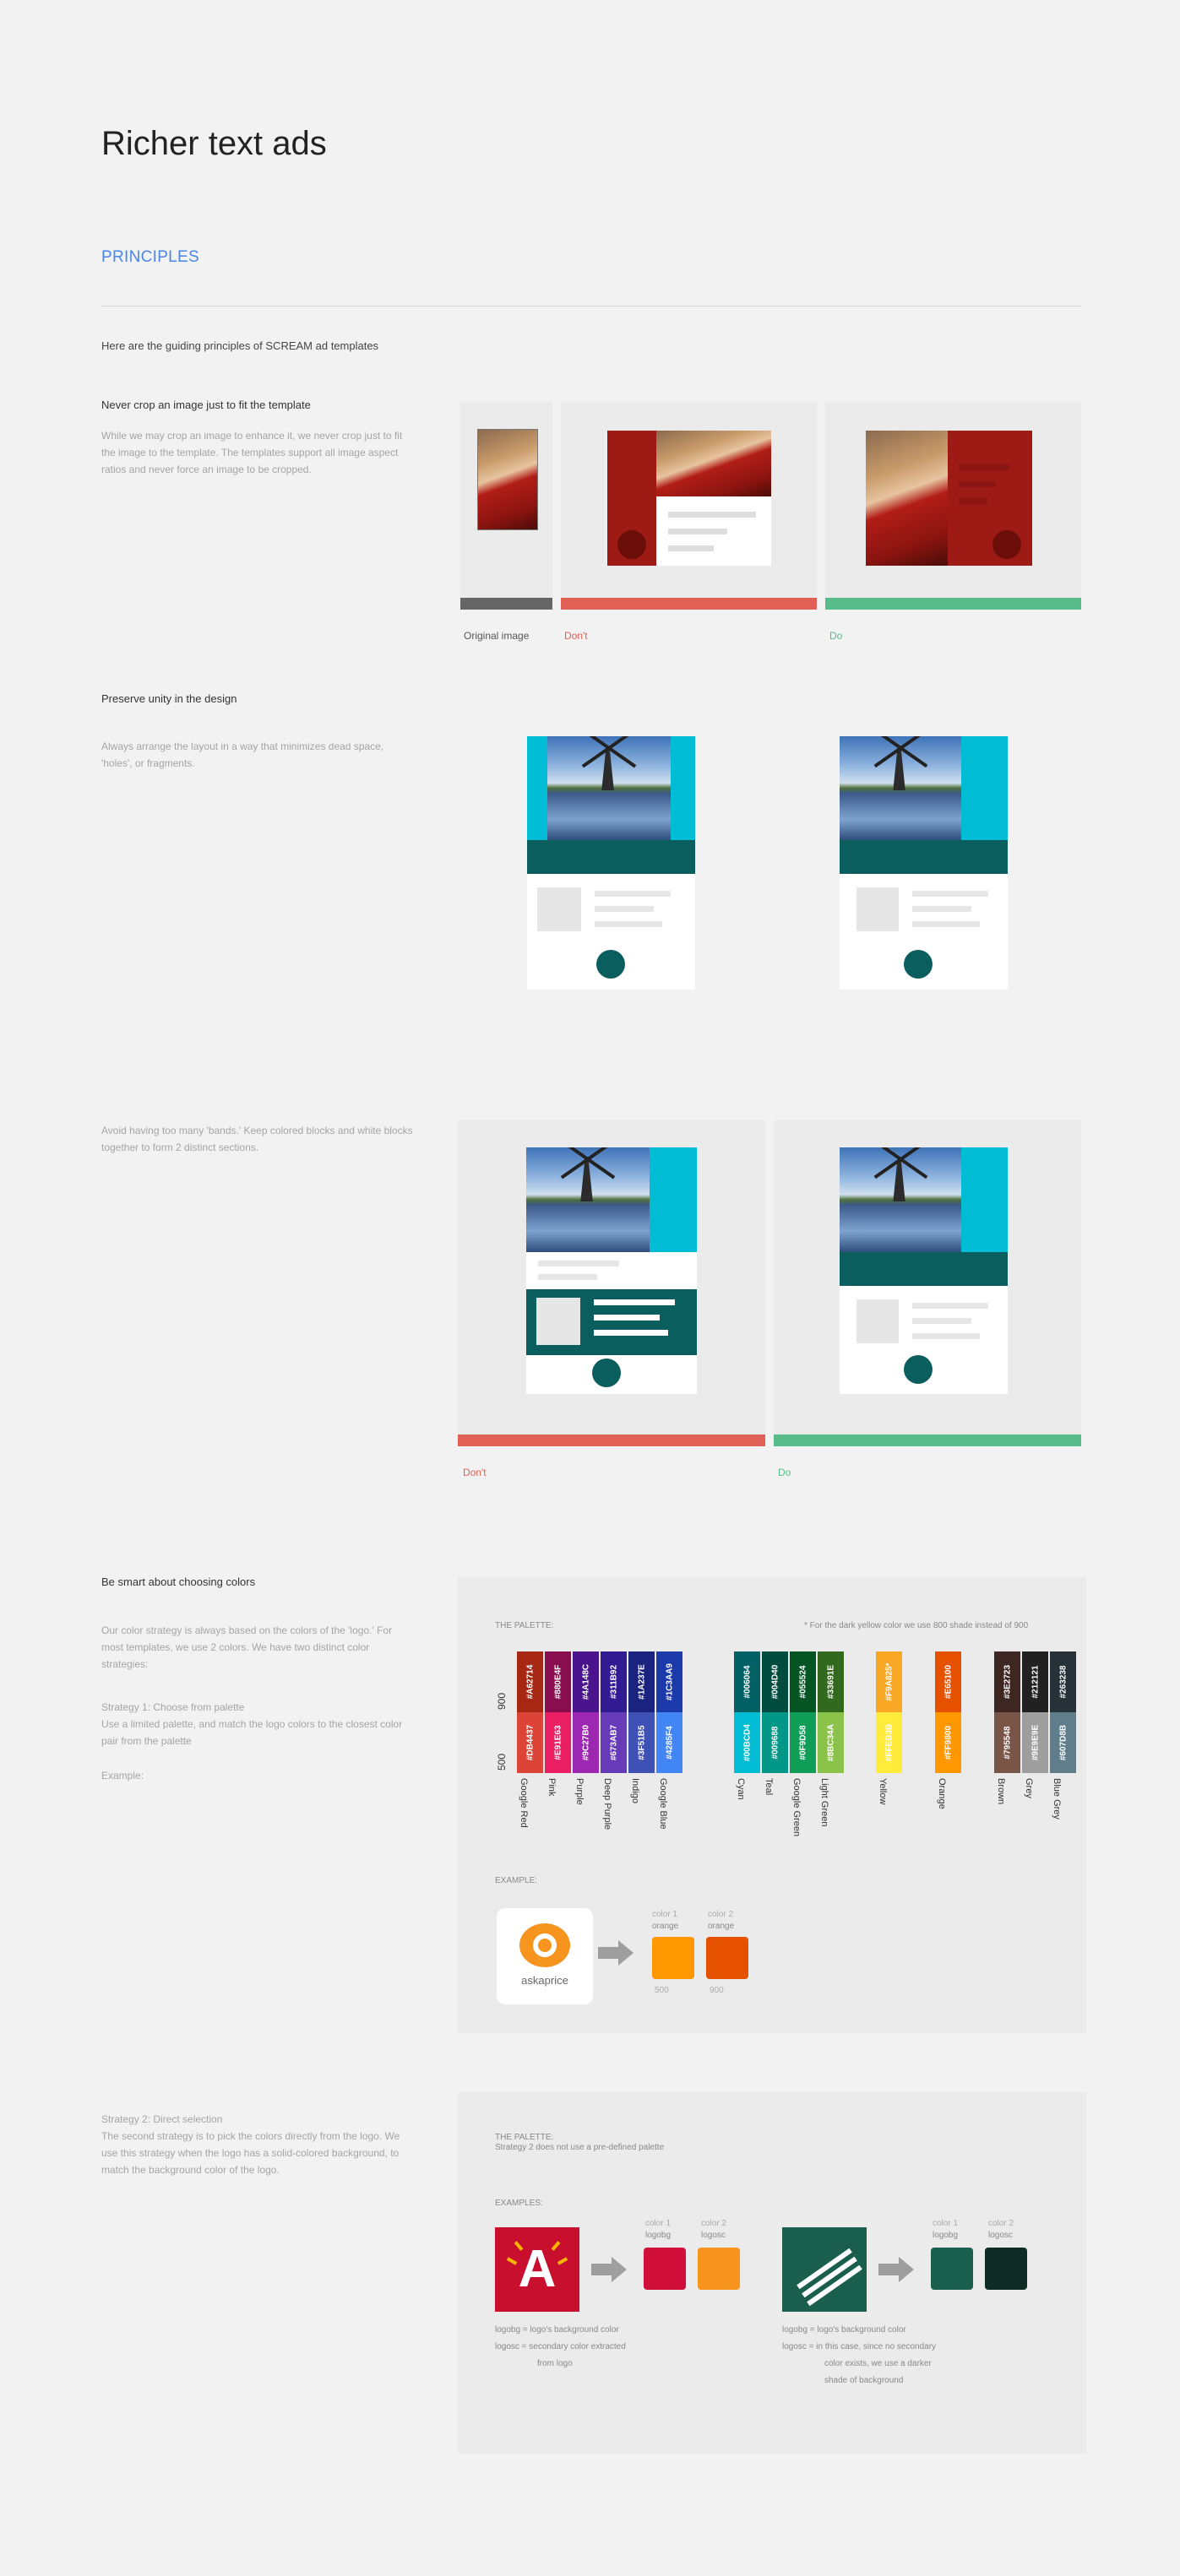 This screenshot has width=1180, height=2576. I want to click on swatch-500: #0F9D58, so click(803, 1743).